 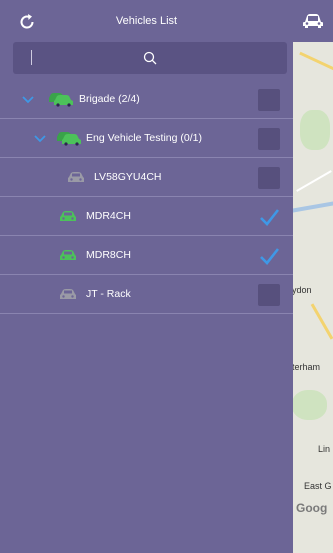 I want to click on tree-vehicle-mdr4ch: MDR4CH, so click(x=146, y=216).